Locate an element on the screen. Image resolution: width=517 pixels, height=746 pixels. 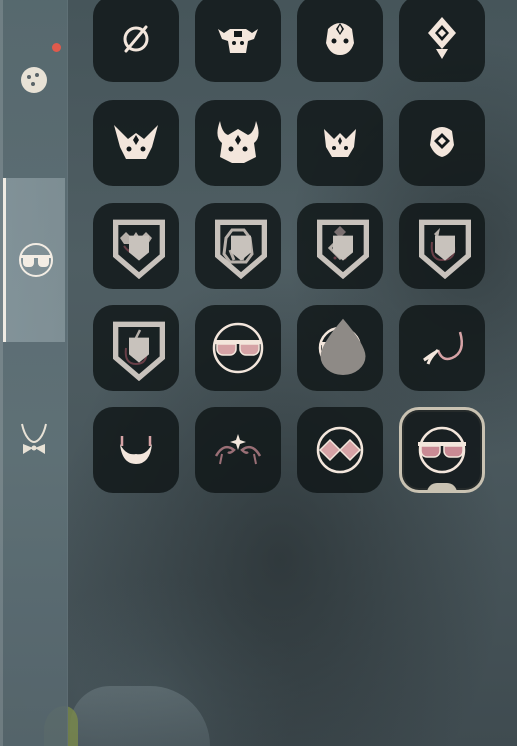
grid-item-ornate-mask is located at coordinates (340, 41).